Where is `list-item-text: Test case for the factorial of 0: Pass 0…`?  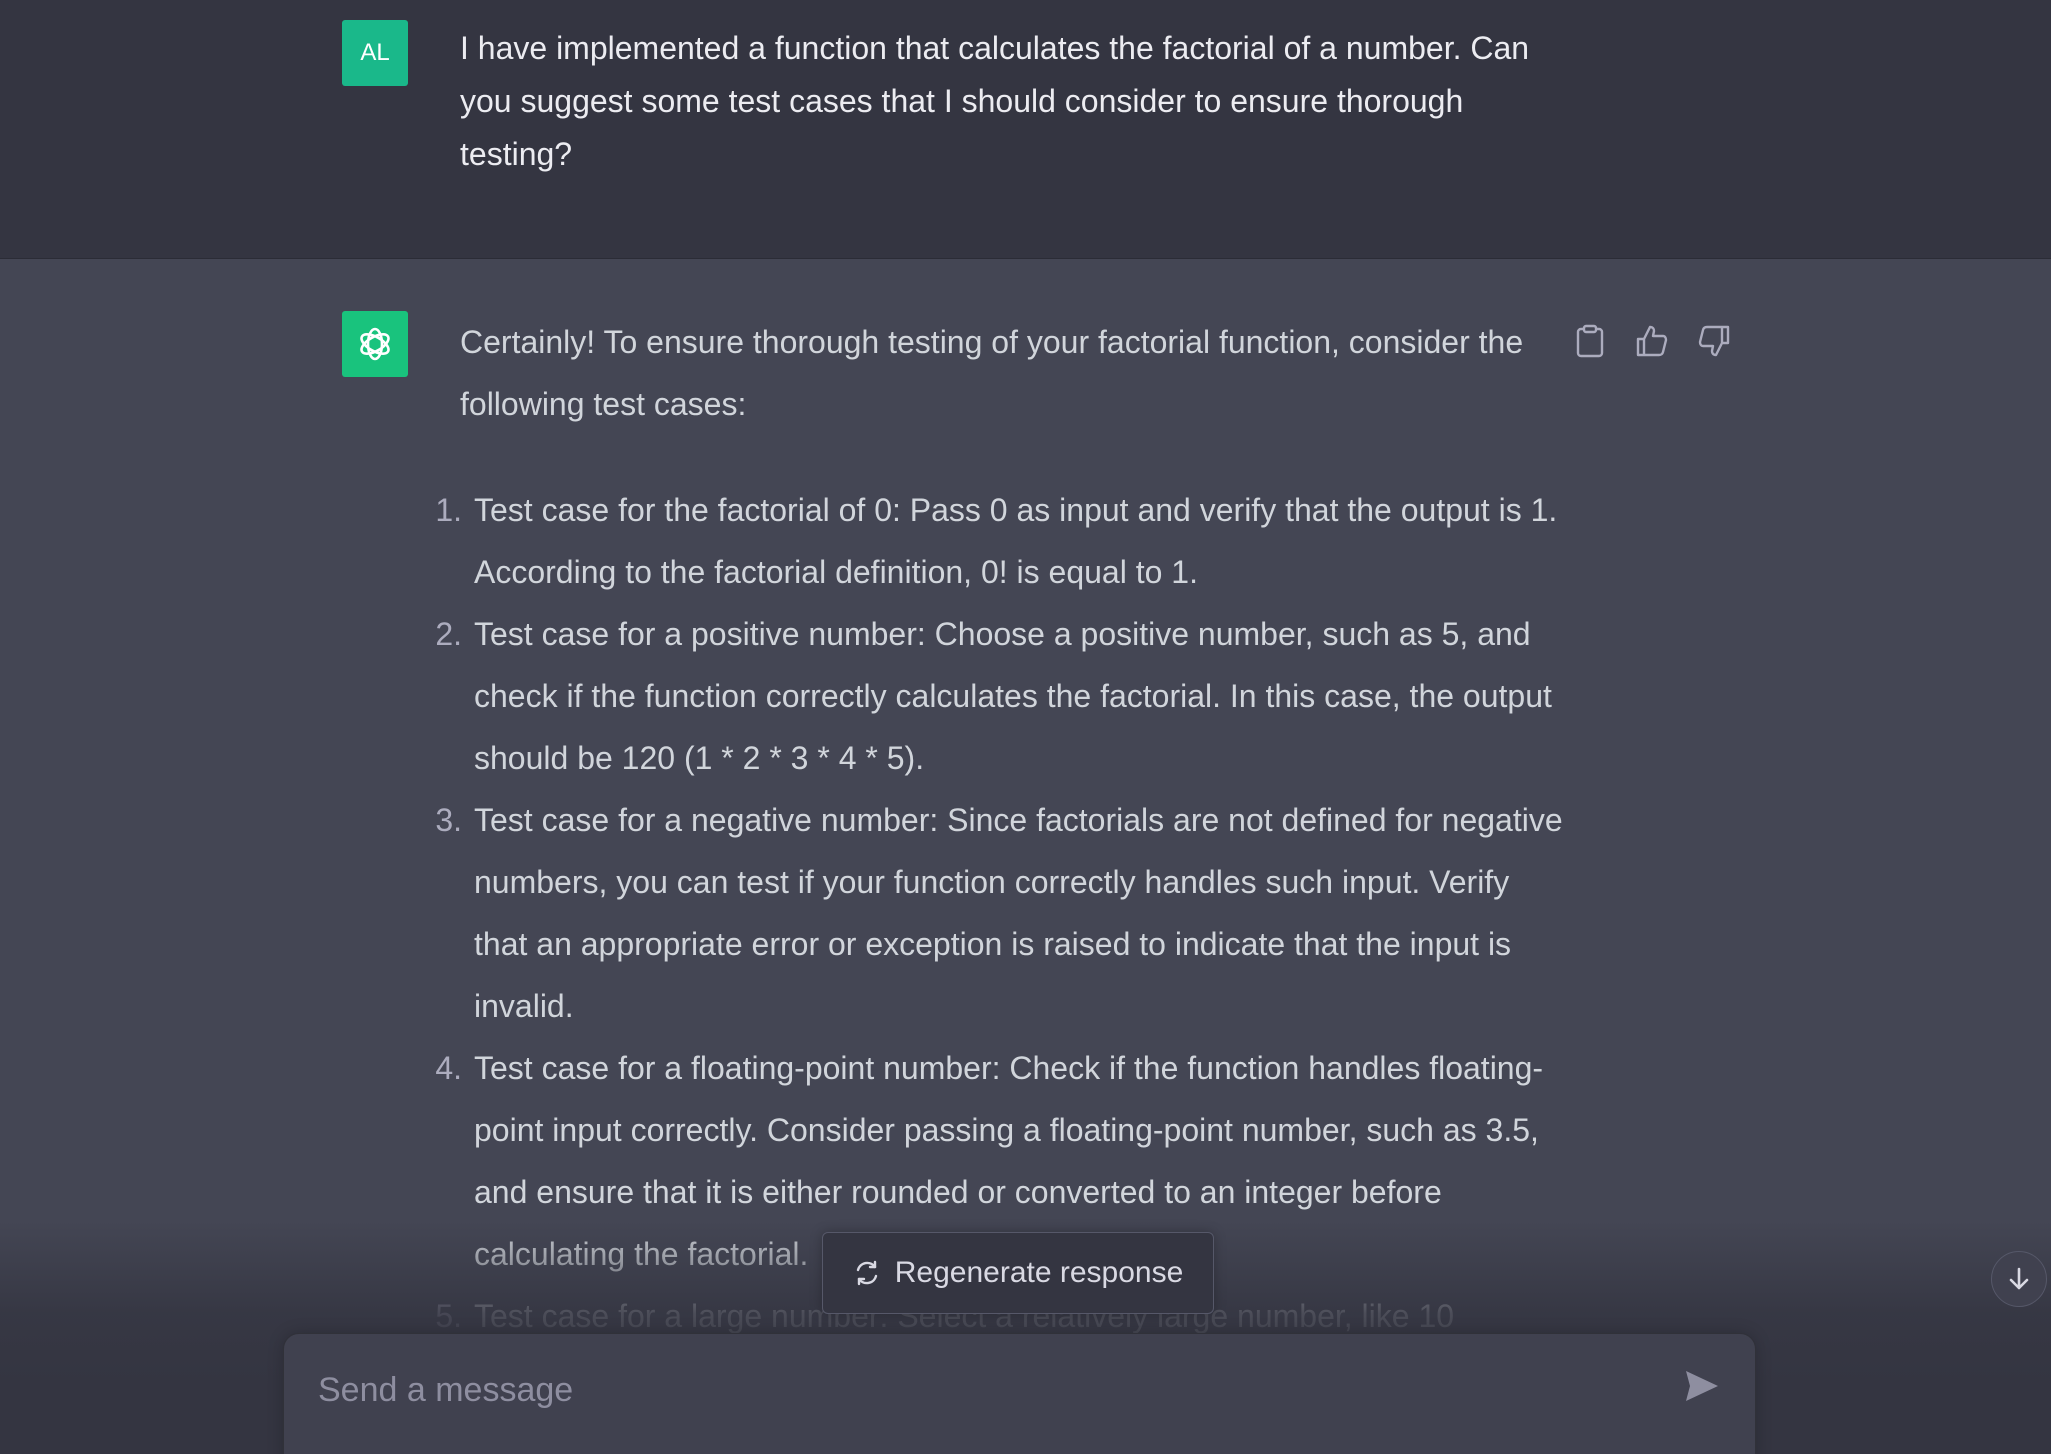 list-item-text: Test case for the factorial of 0: Pass 0… is located at coordinates (1016, 541).